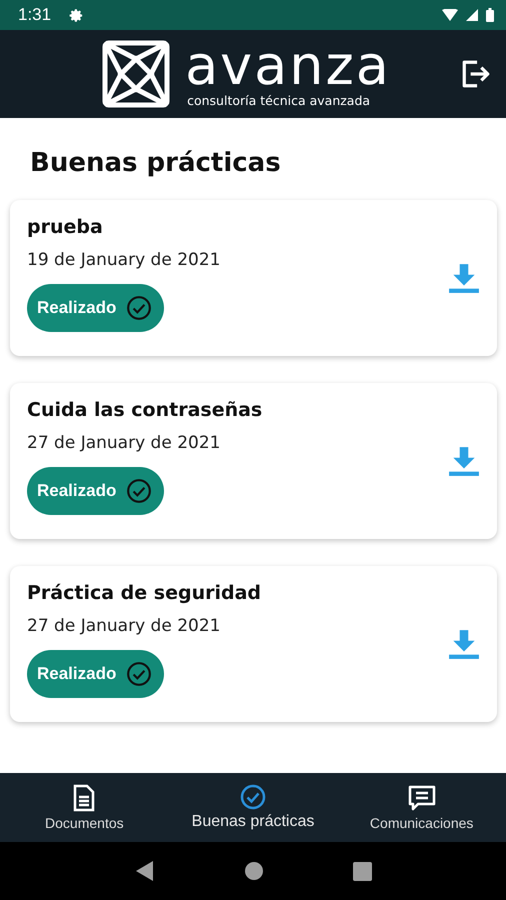  I want to click on signal-icon, so click(472, 15).